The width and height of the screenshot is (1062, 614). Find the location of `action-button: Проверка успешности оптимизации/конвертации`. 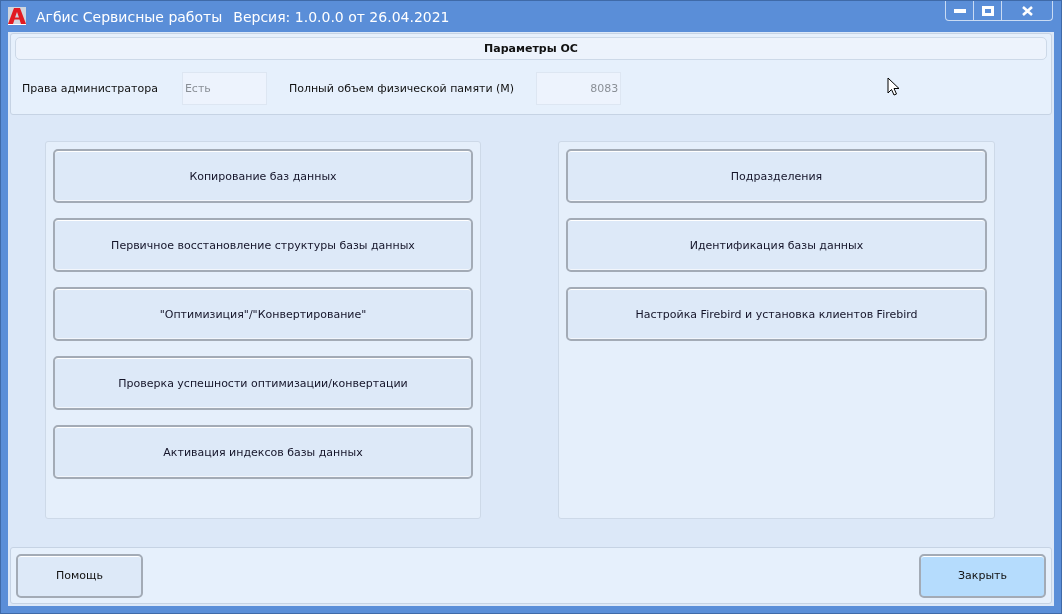

action-button: Проверка успешности оптимизации/конвертации is located at coordinates (263, 383).